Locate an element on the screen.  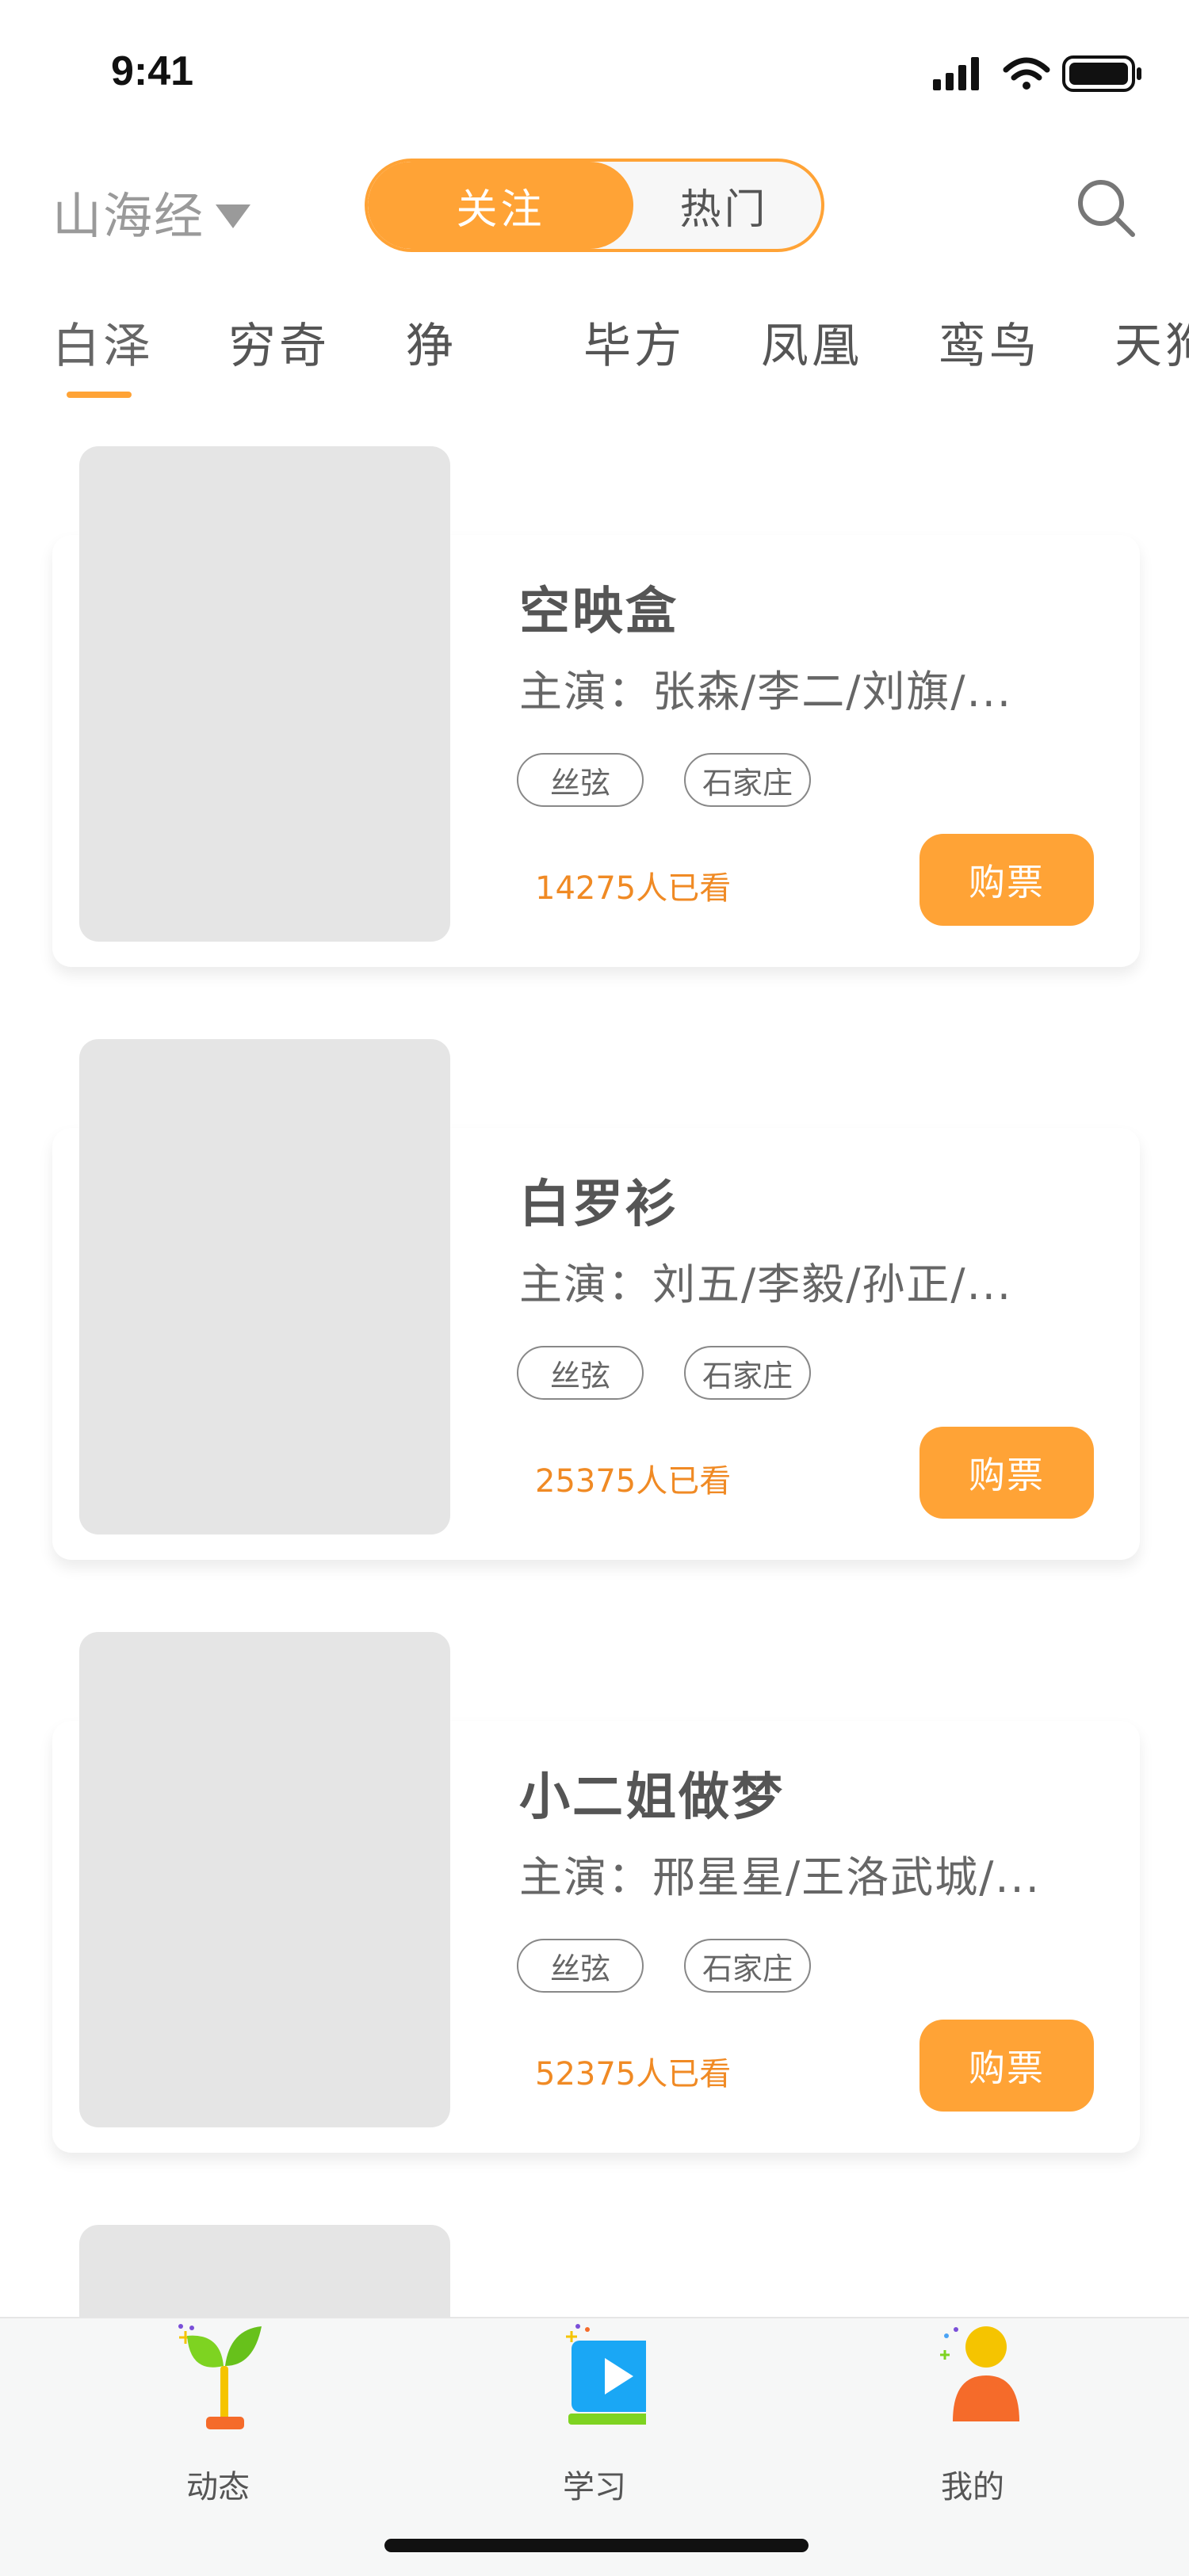
user-profile-icon is located at coordinates (979, 2373).